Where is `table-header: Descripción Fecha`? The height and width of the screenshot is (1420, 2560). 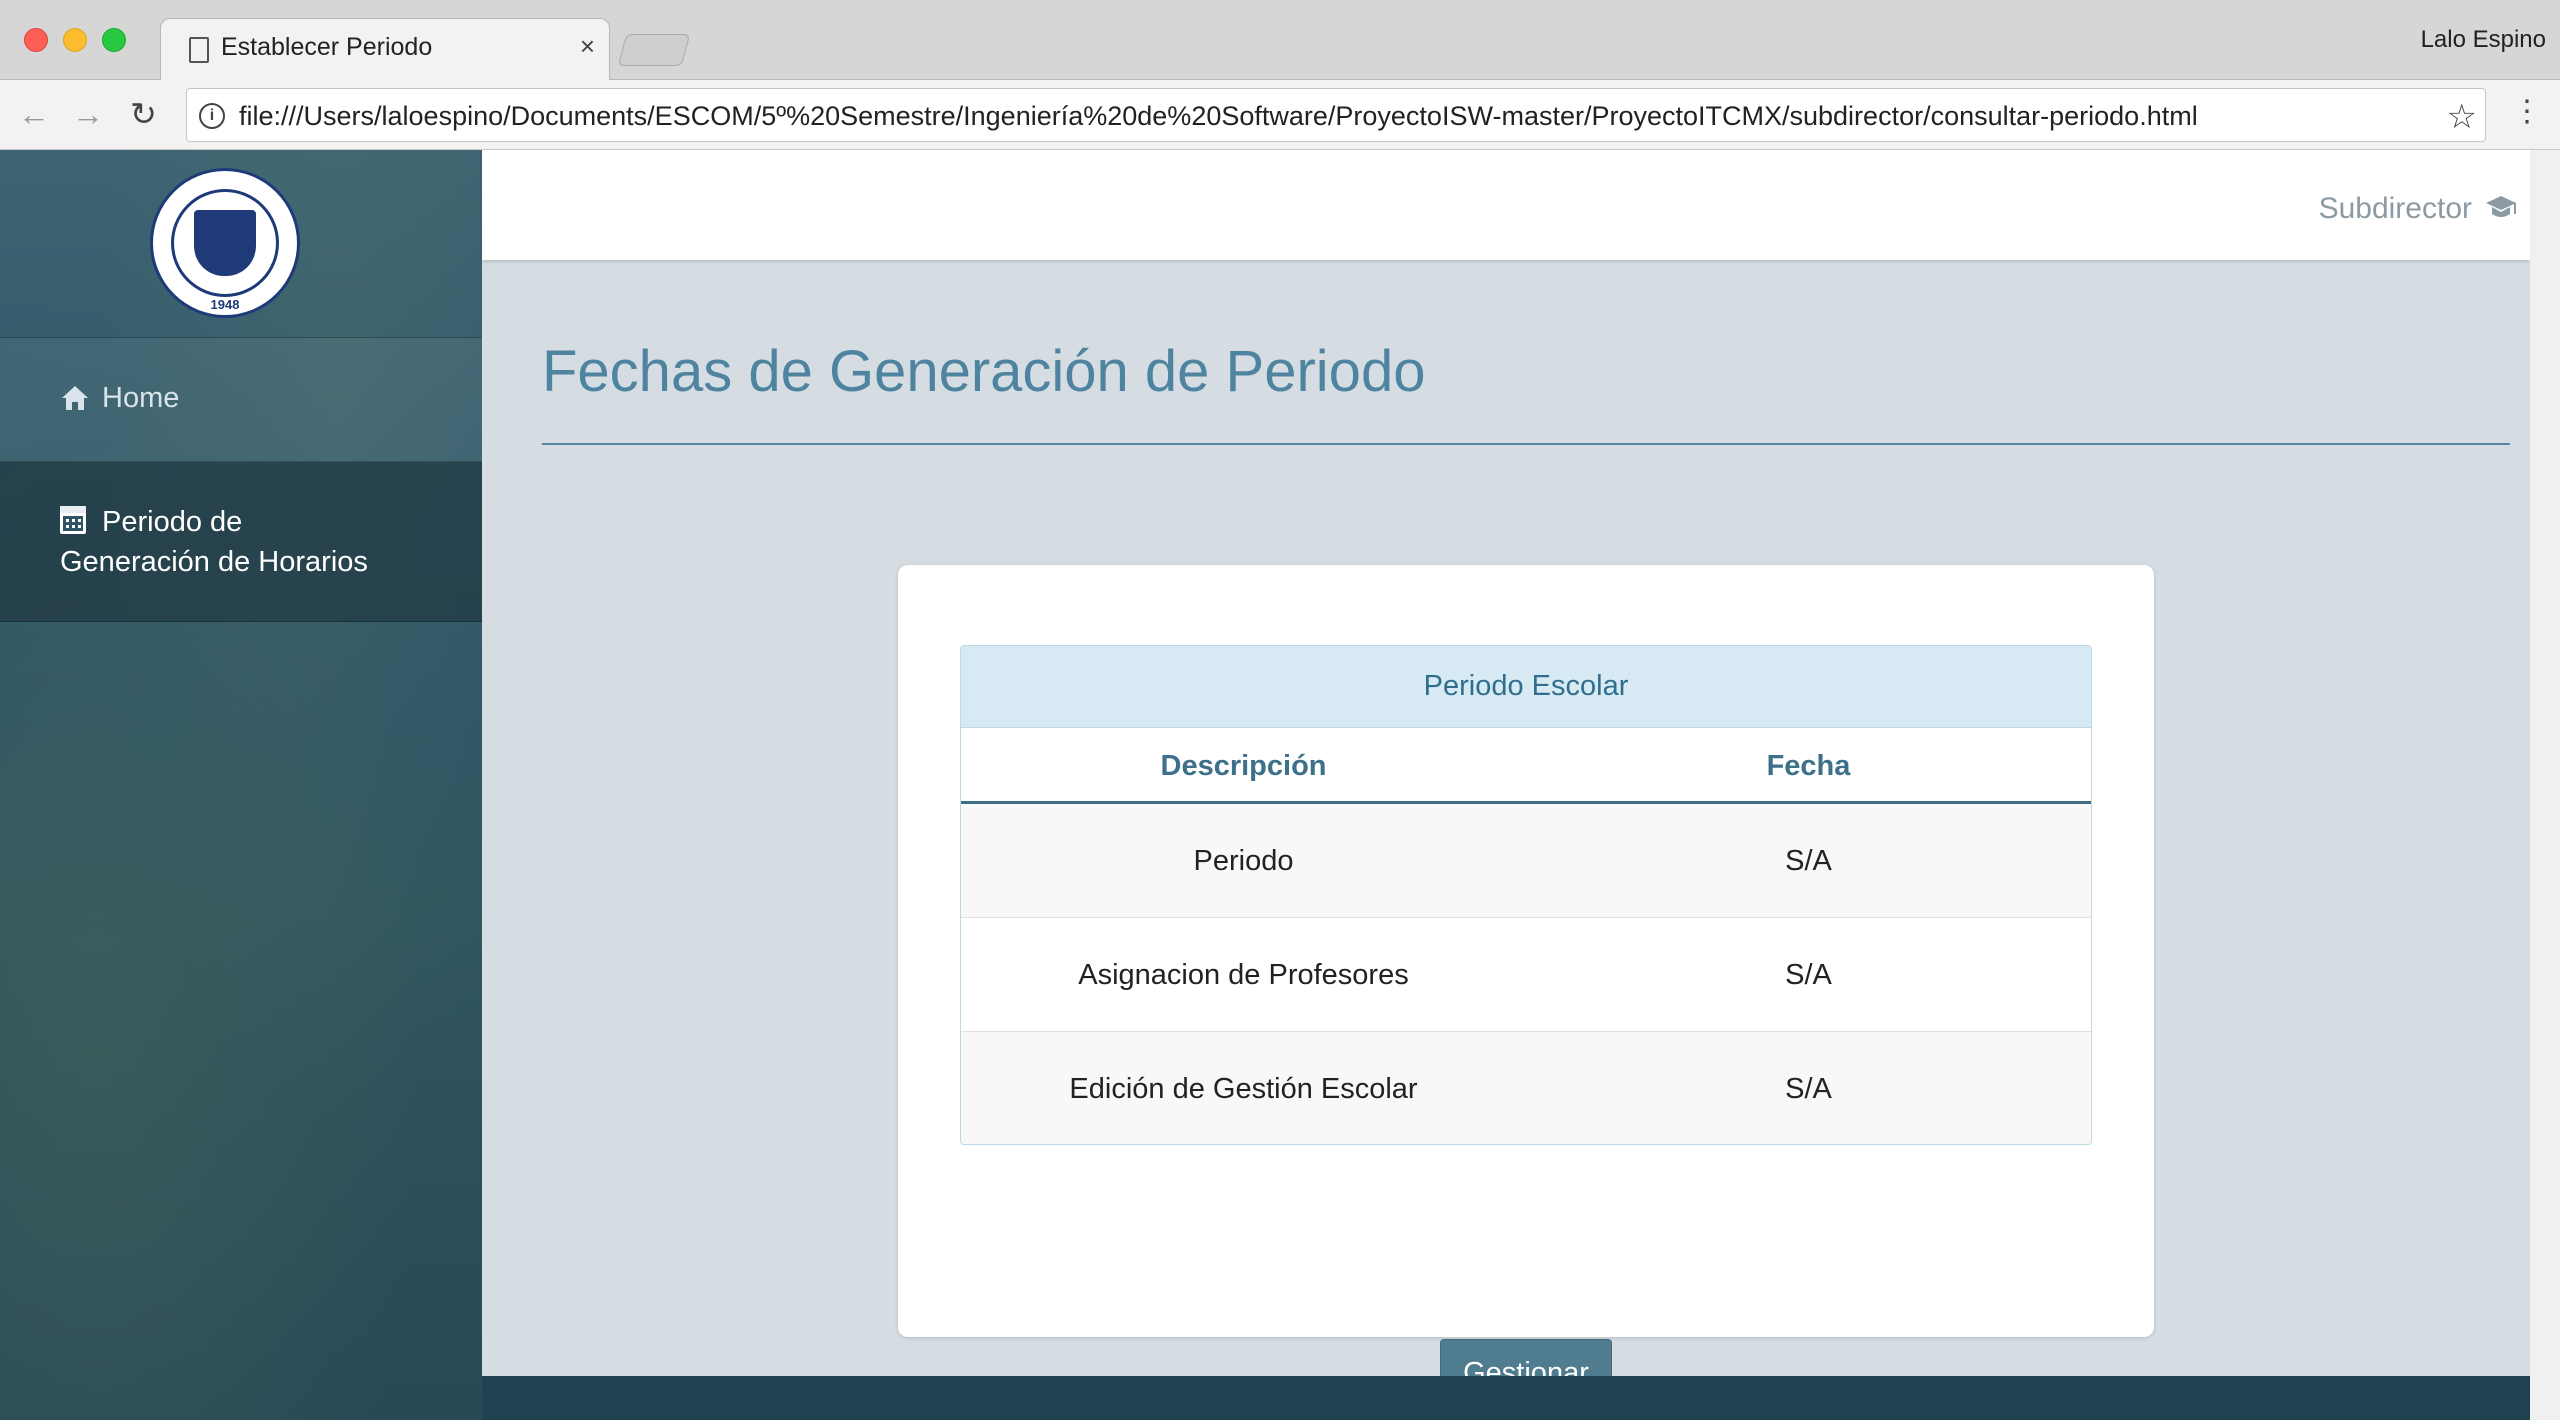
table-header: Descripción Fecha is located at coordinates (1526, 766).